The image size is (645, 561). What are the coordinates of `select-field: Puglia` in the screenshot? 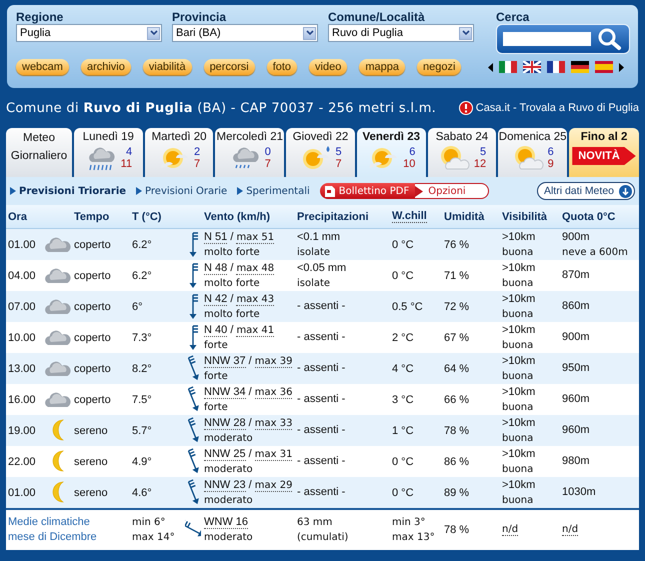 It's located at (89, 33).